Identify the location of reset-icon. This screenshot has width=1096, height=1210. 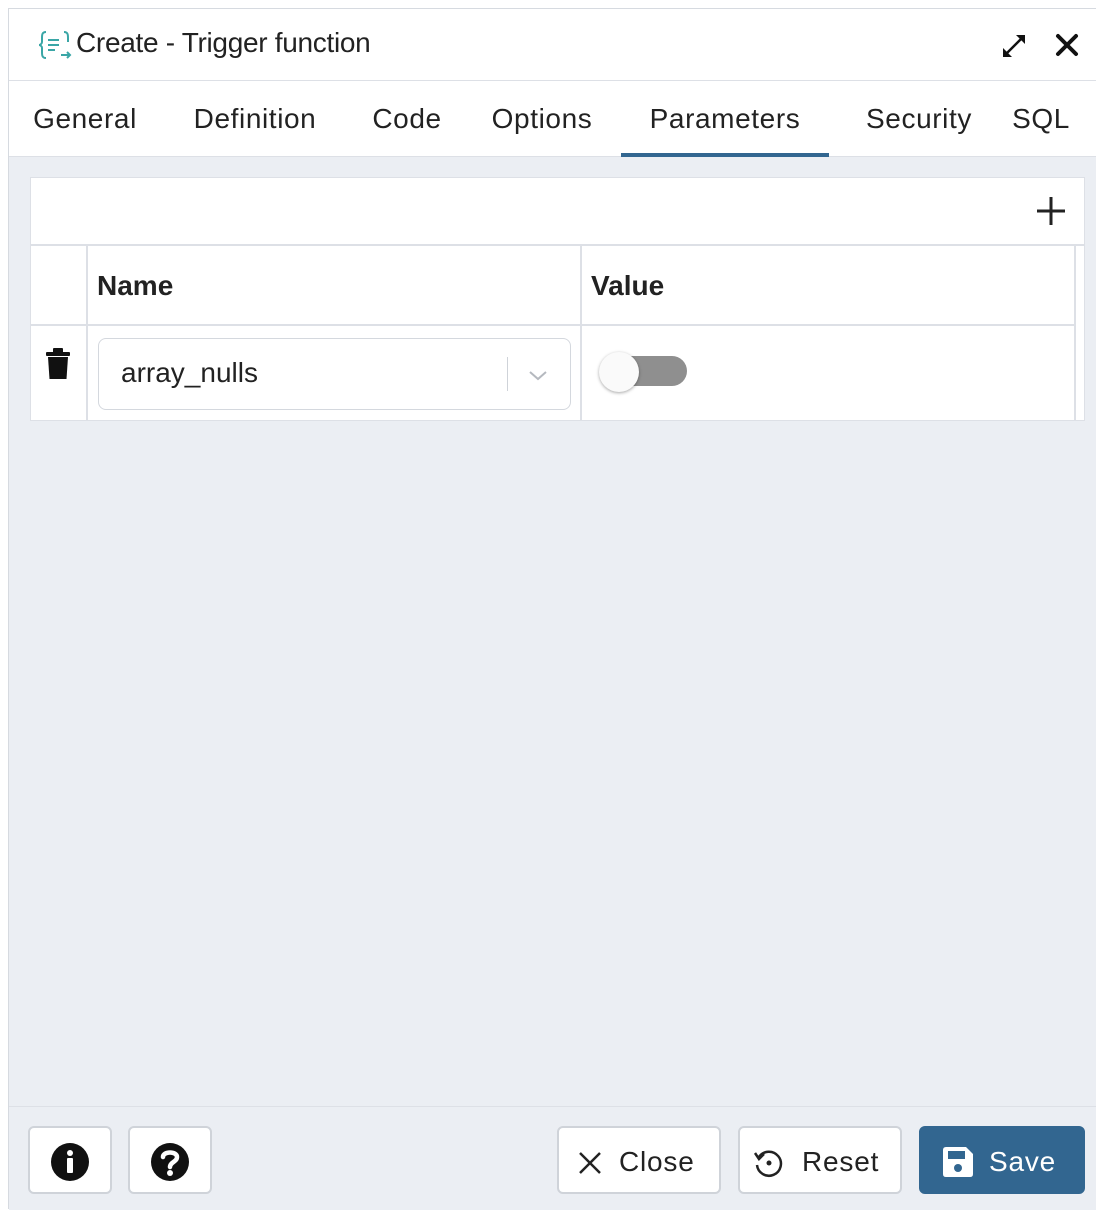
(768, 1163).